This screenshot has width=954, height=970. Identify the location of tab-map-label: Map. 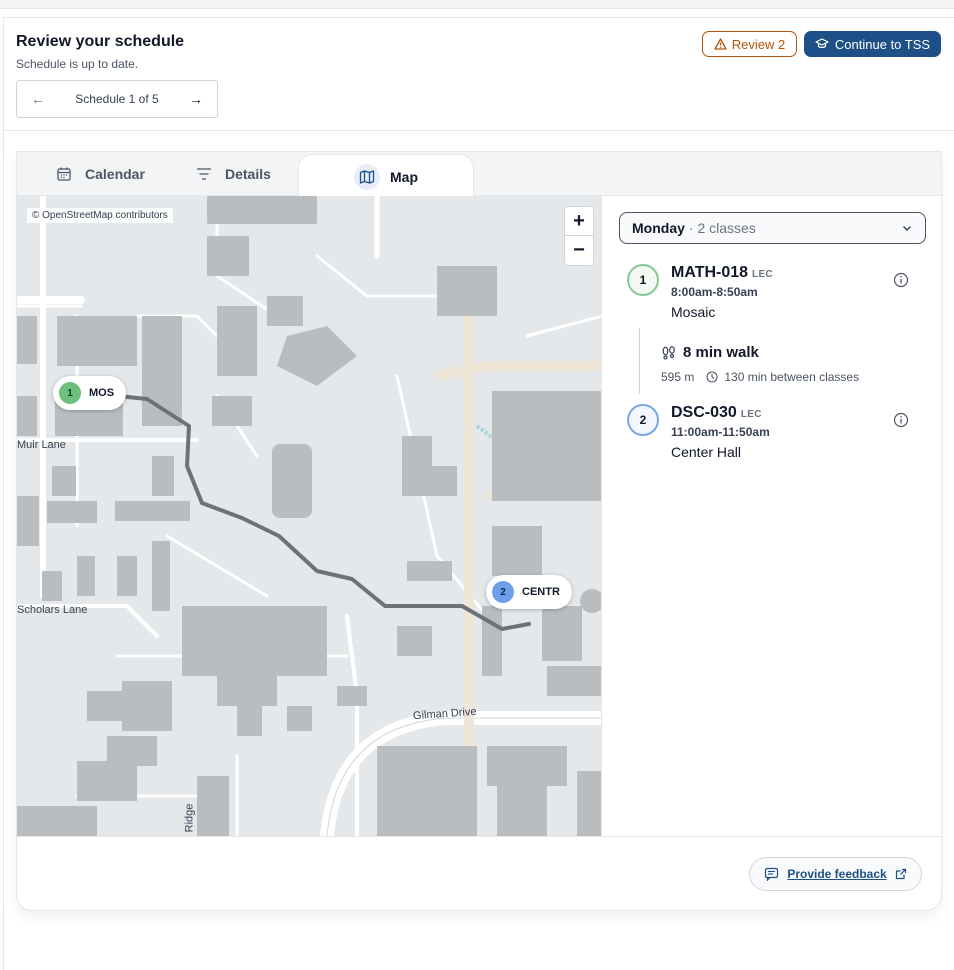
(404, 176).